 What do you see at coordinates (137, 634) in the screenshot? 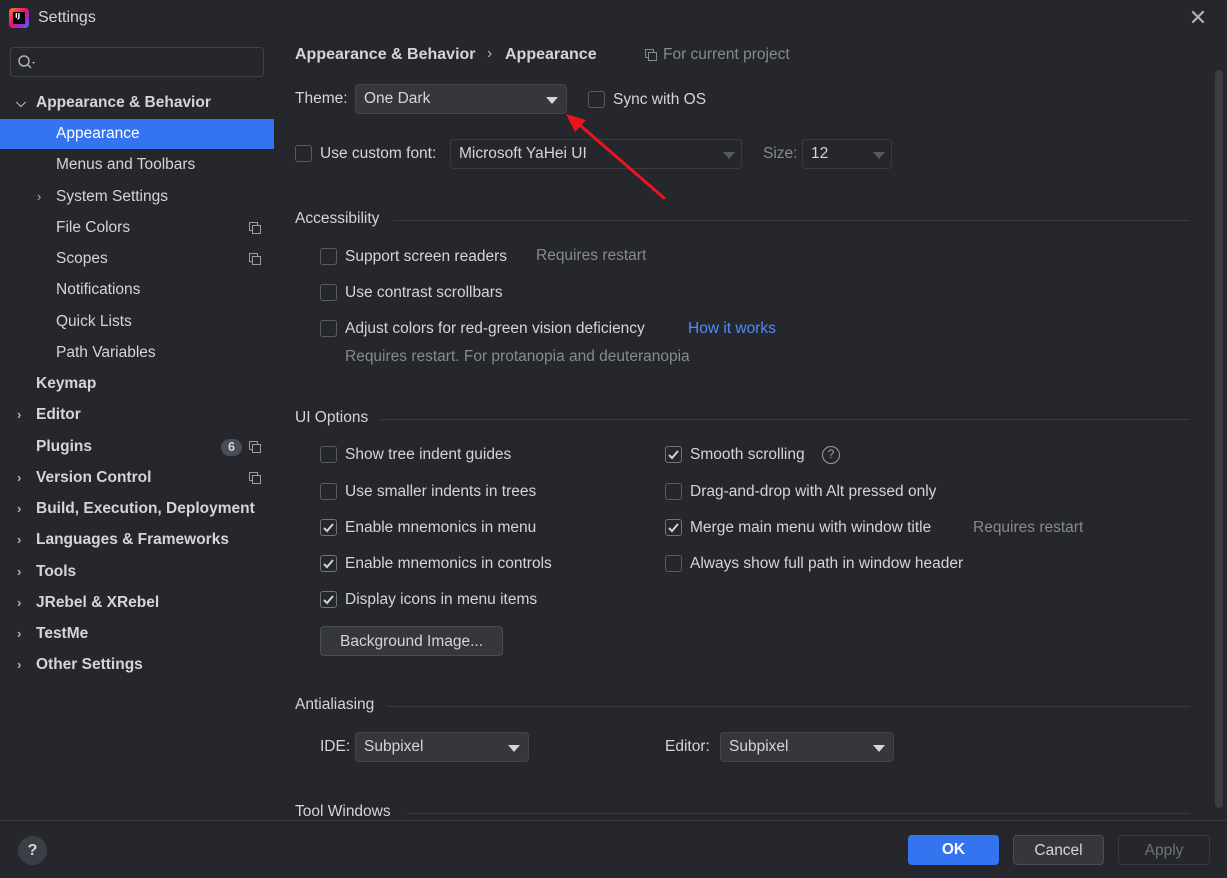
I see `sidebar-item-testme: › TestMe` at bounding box center [137, 634].